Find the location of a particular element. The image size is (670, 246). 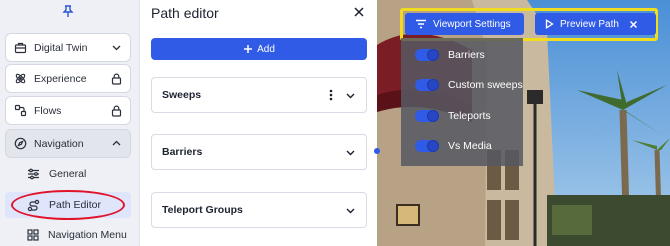

toggle-row-vs-media: Vs Media is located at coordinates (453, 146).